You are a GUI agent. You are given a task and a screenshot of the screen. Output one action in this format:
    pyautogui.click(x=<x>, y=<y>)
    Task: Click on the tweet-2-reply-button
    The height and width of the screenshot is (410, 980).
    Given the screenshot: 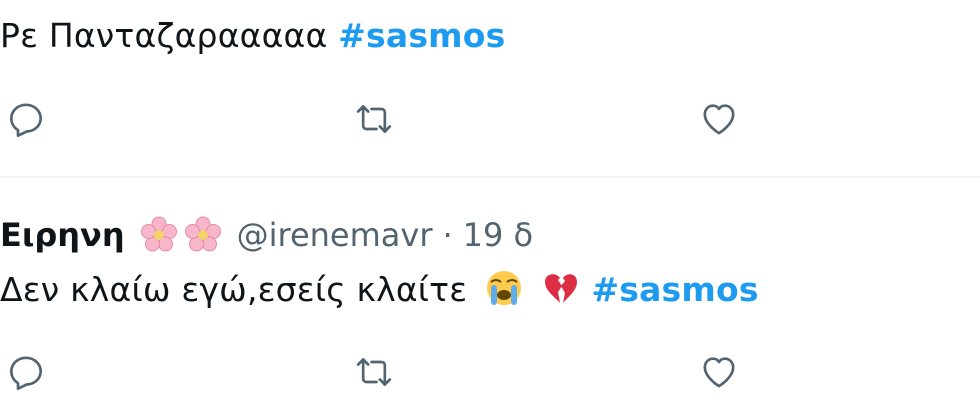 What is the action you would take?
    pyautogui.click(x=26, y=372)
    